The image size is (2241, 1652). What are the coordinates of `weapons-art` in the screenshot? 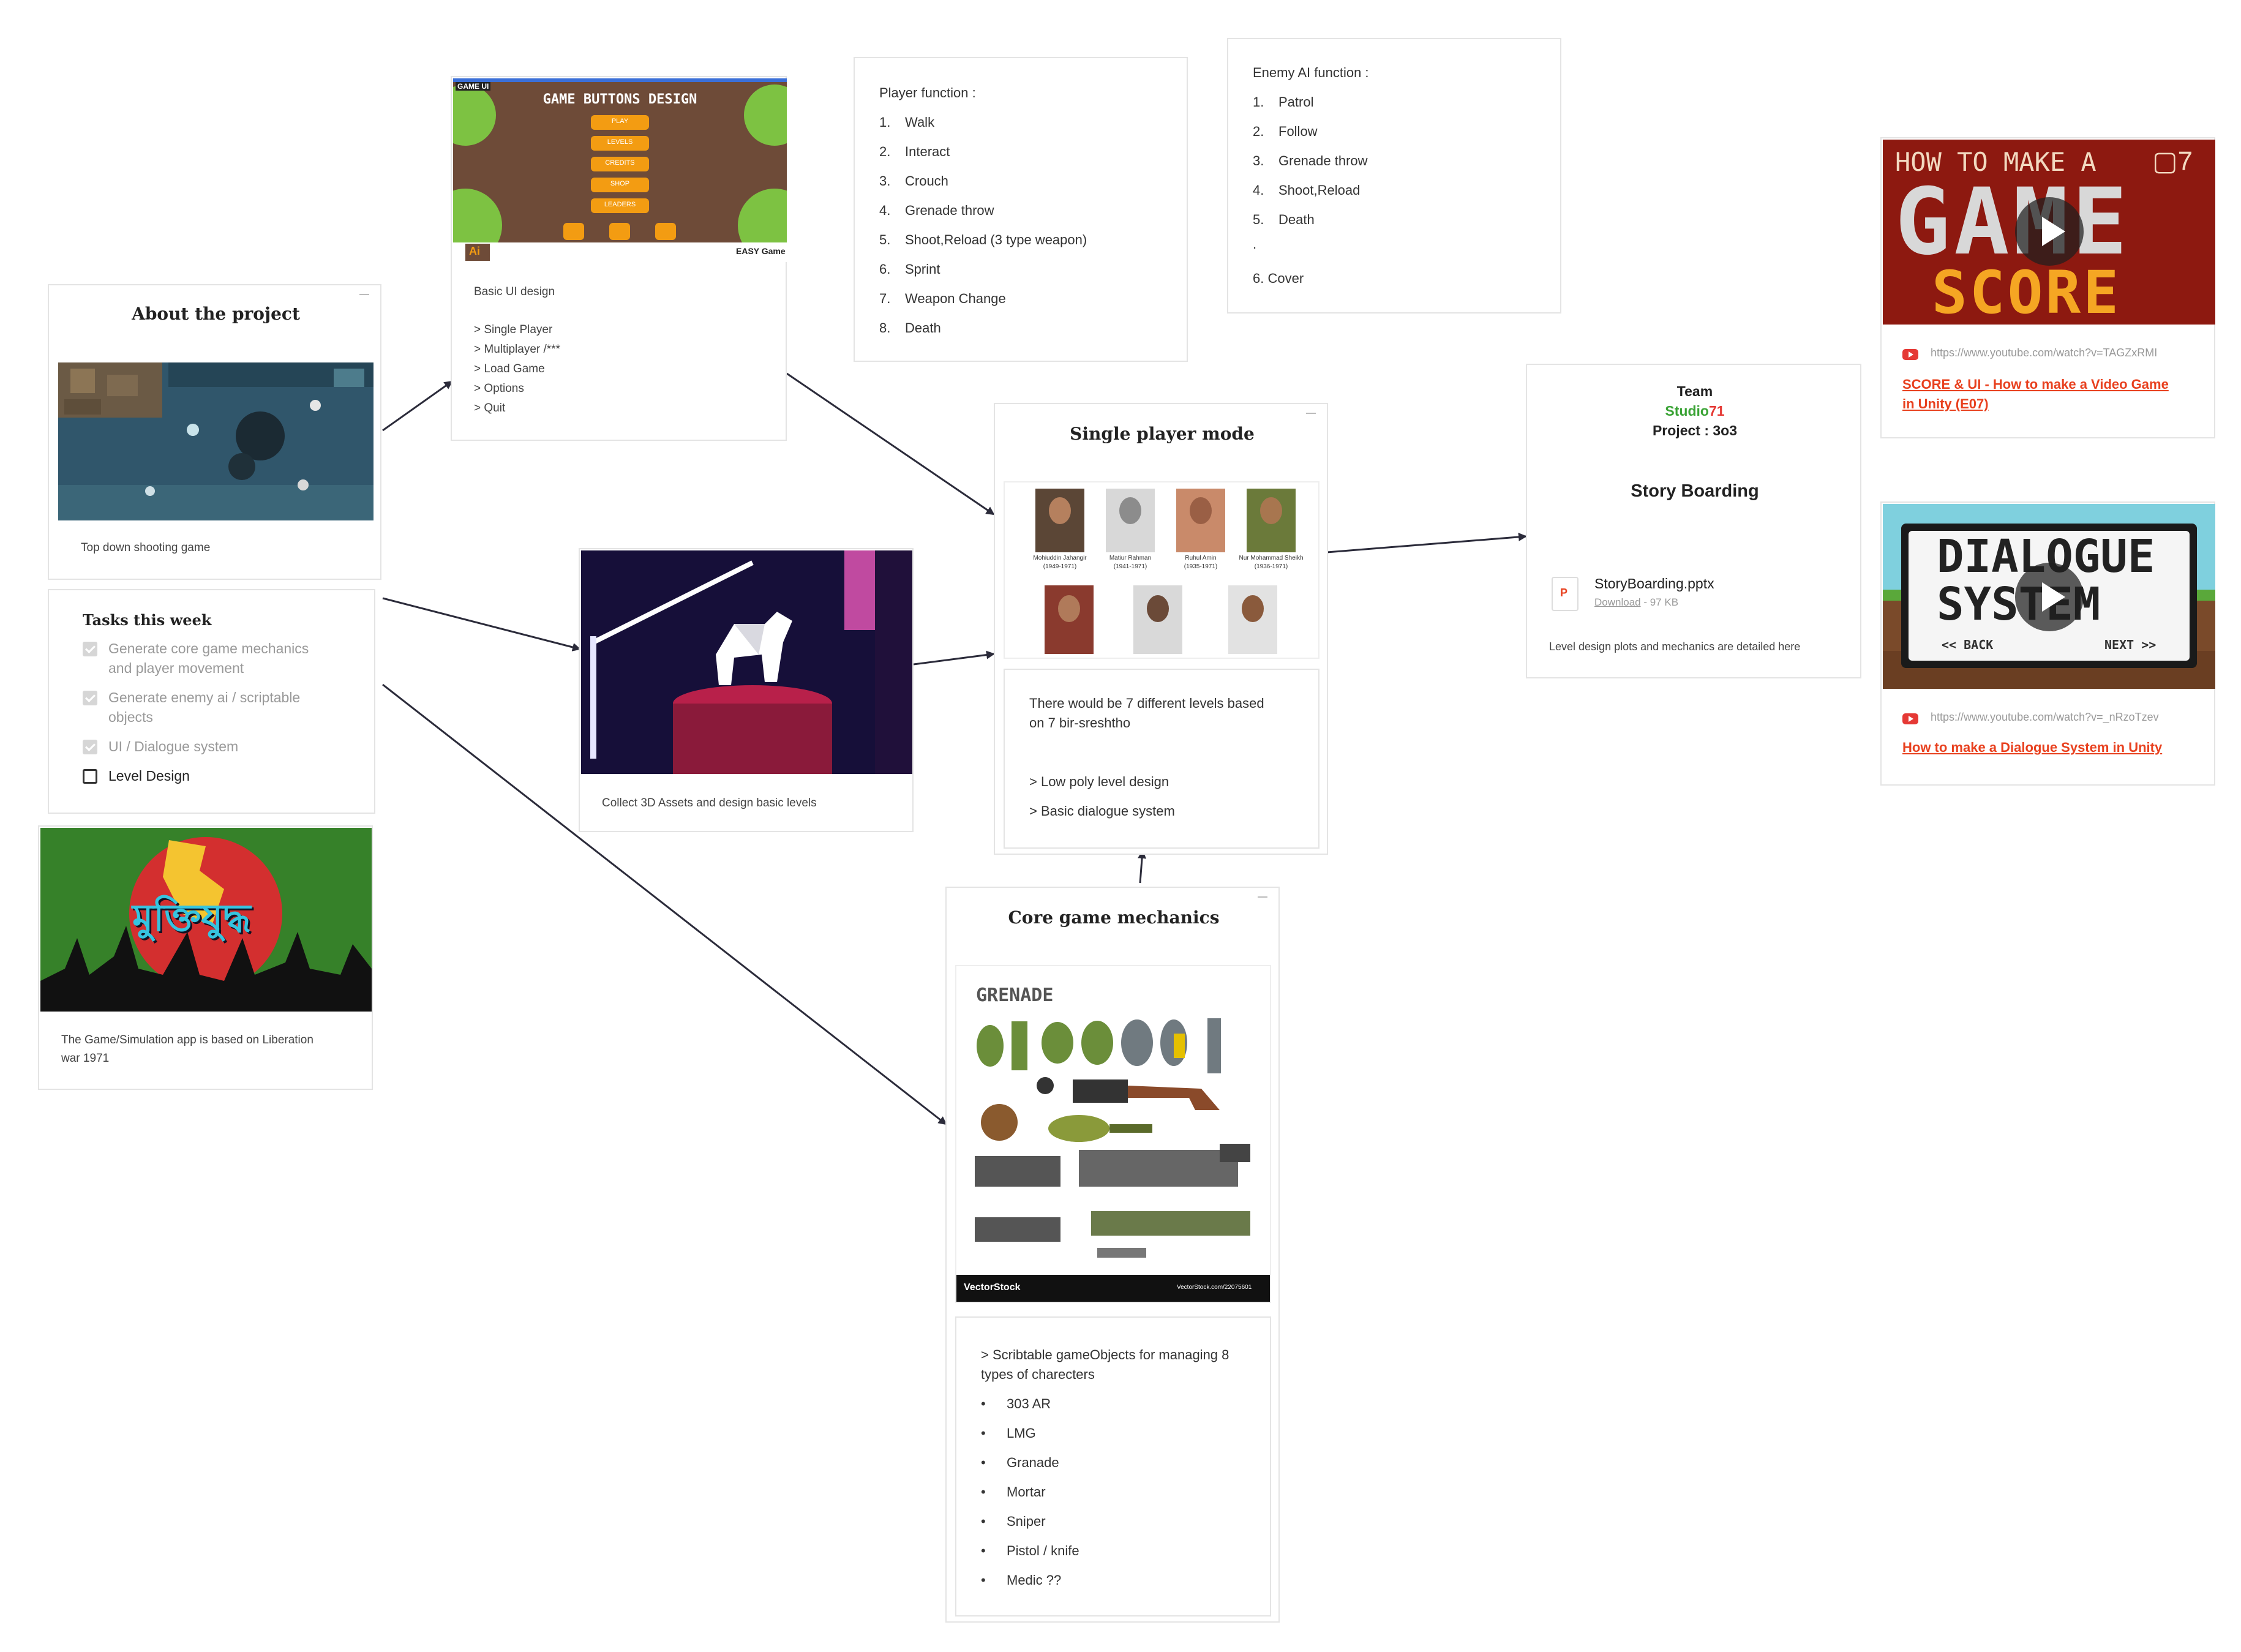 It's located at (1113, 1134).